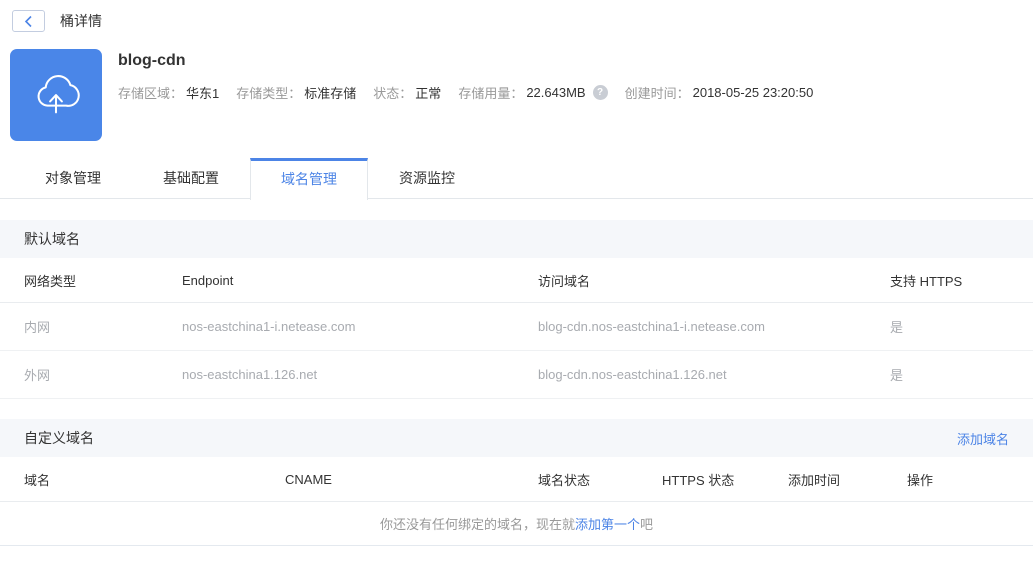  What do you see at coordinates (269, 326) in the screenshot?
I see `cell: nos-eastchina1-i.netease.com` at bounding box center [269, 326].